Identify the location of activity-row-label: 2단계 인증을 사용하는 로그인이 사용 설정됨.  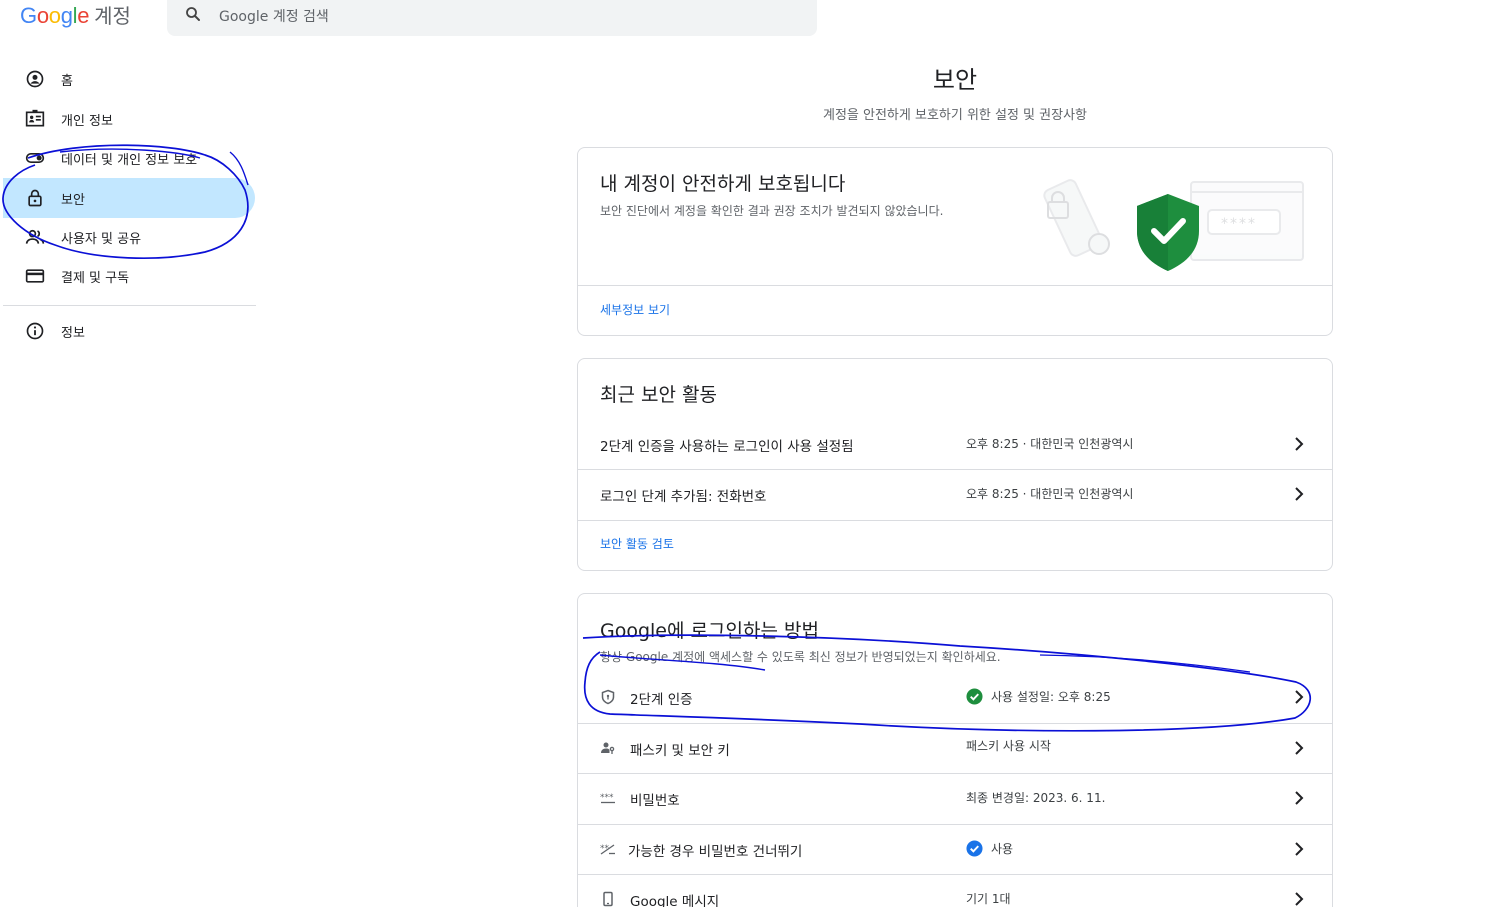
(727, 447).